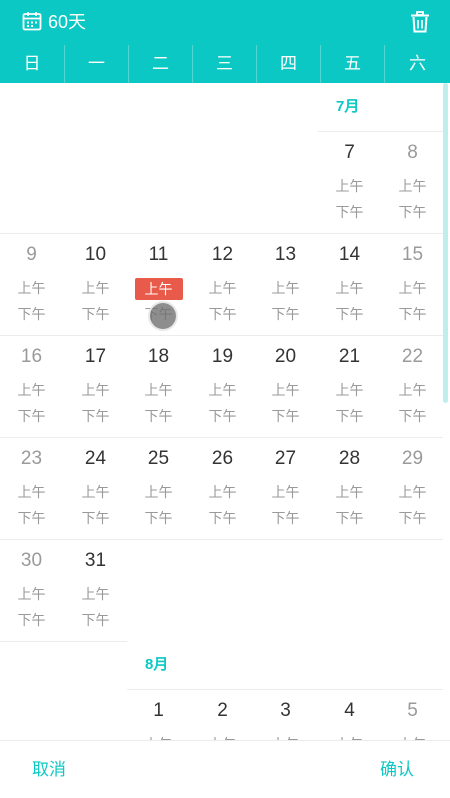 Image resolution: width=450 pixels, height=798 pixels. What do you see at coordinates (349, 356) in the screenshot?
I see `day-number: 21` at bounding box center [349, 356].